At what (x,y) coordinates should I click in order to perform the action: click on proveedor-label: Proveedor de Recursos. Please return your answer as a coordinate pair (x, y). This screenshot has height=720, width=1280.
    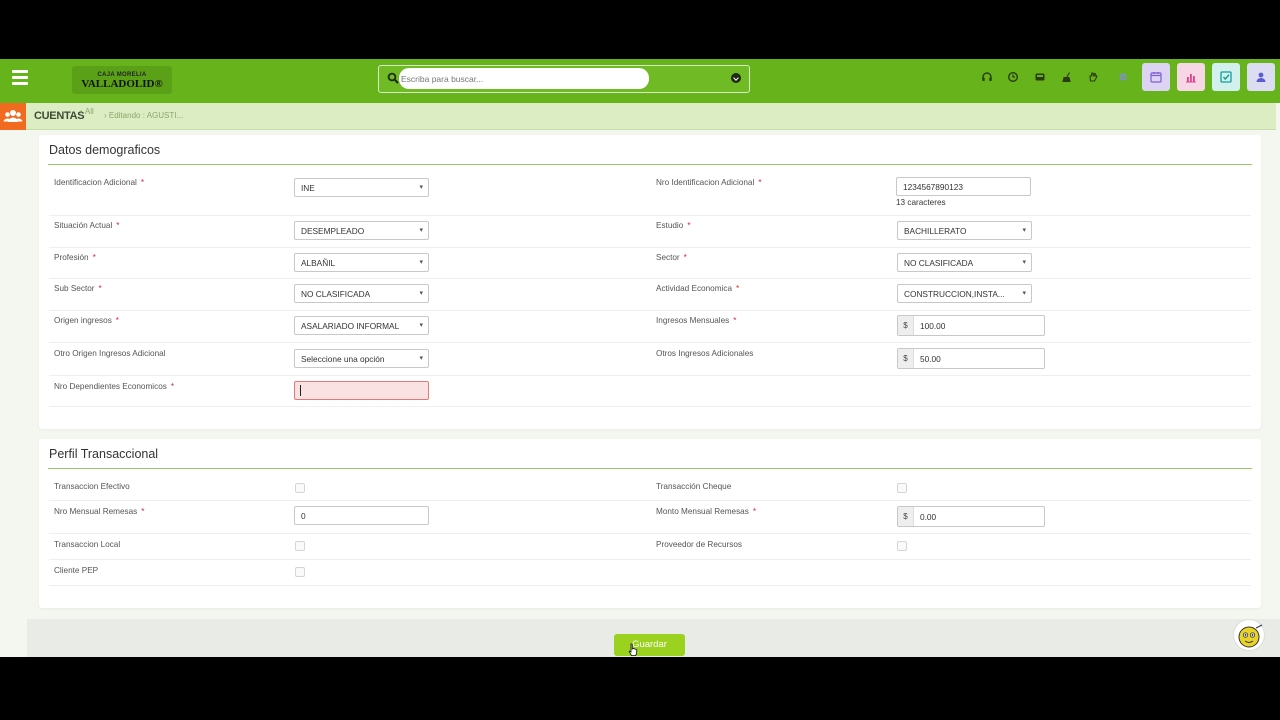
    Looking at the image, I should click on (699, 544).